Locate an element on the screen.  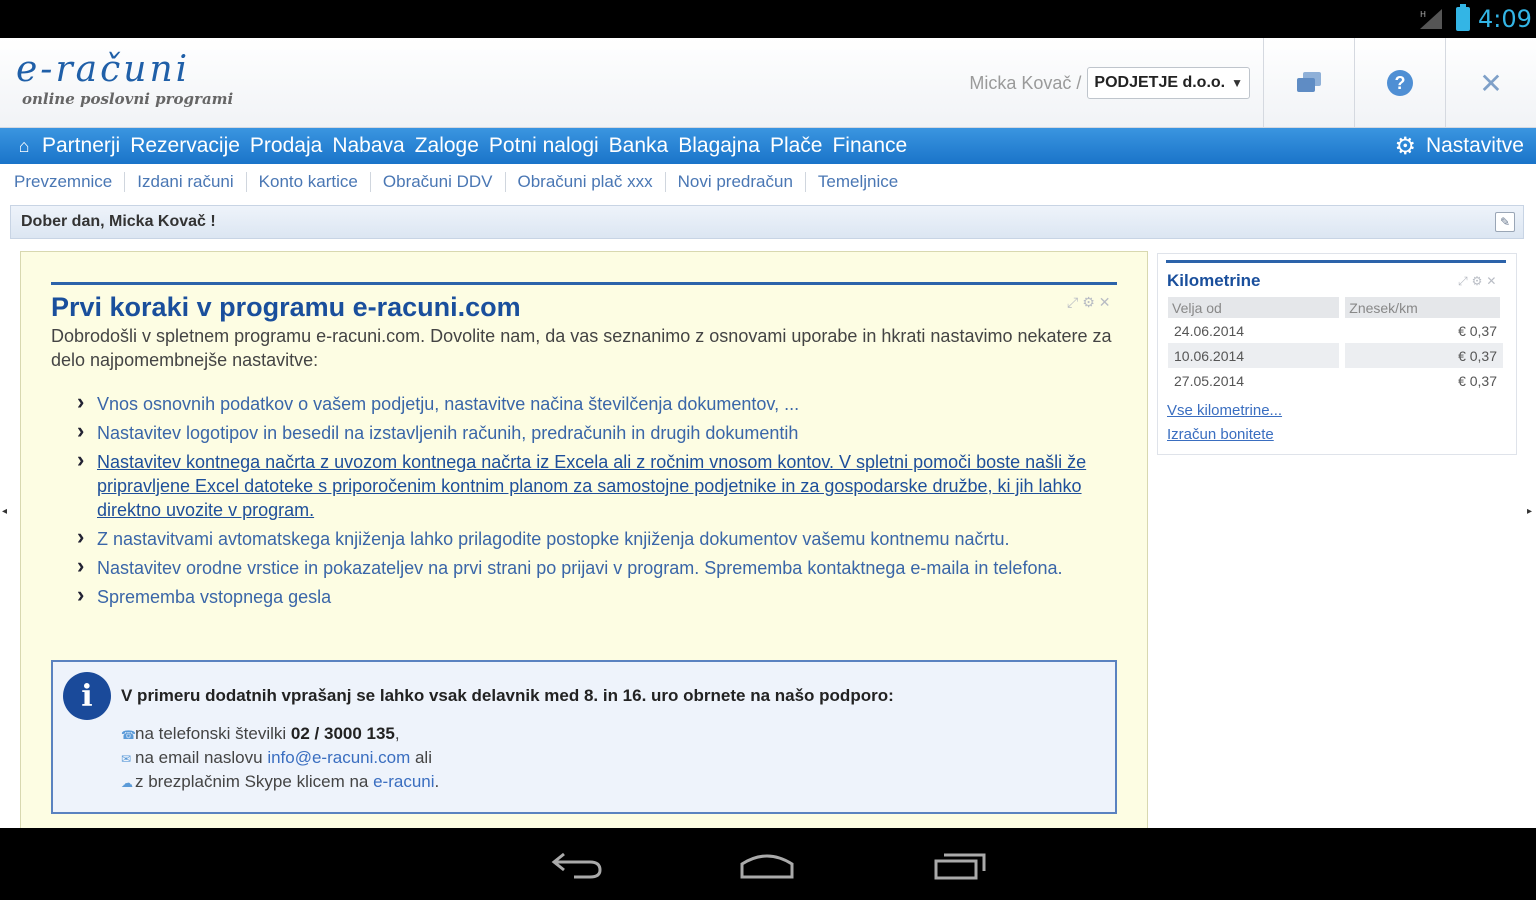
menu-item-potni-nalogi: Potni nalogi is located at coordinates (544, 146).